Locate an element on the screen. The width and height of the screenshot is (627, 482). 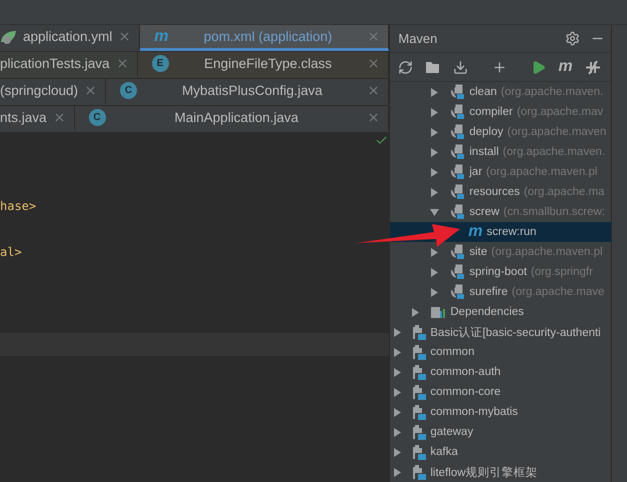
editor-tab: nts.java is located at coordinates (37, 119).